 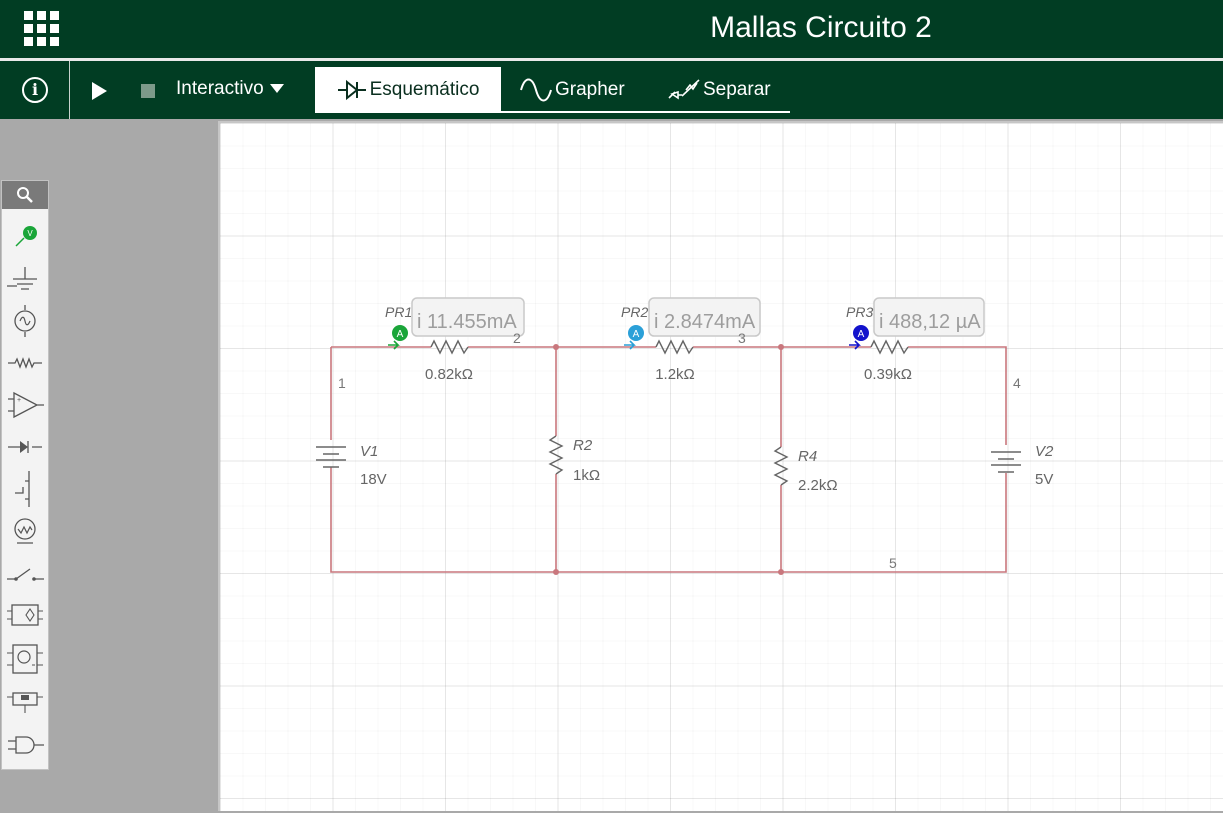 I want to click on component-value: 1kΩ, so click(x=586, y=475).